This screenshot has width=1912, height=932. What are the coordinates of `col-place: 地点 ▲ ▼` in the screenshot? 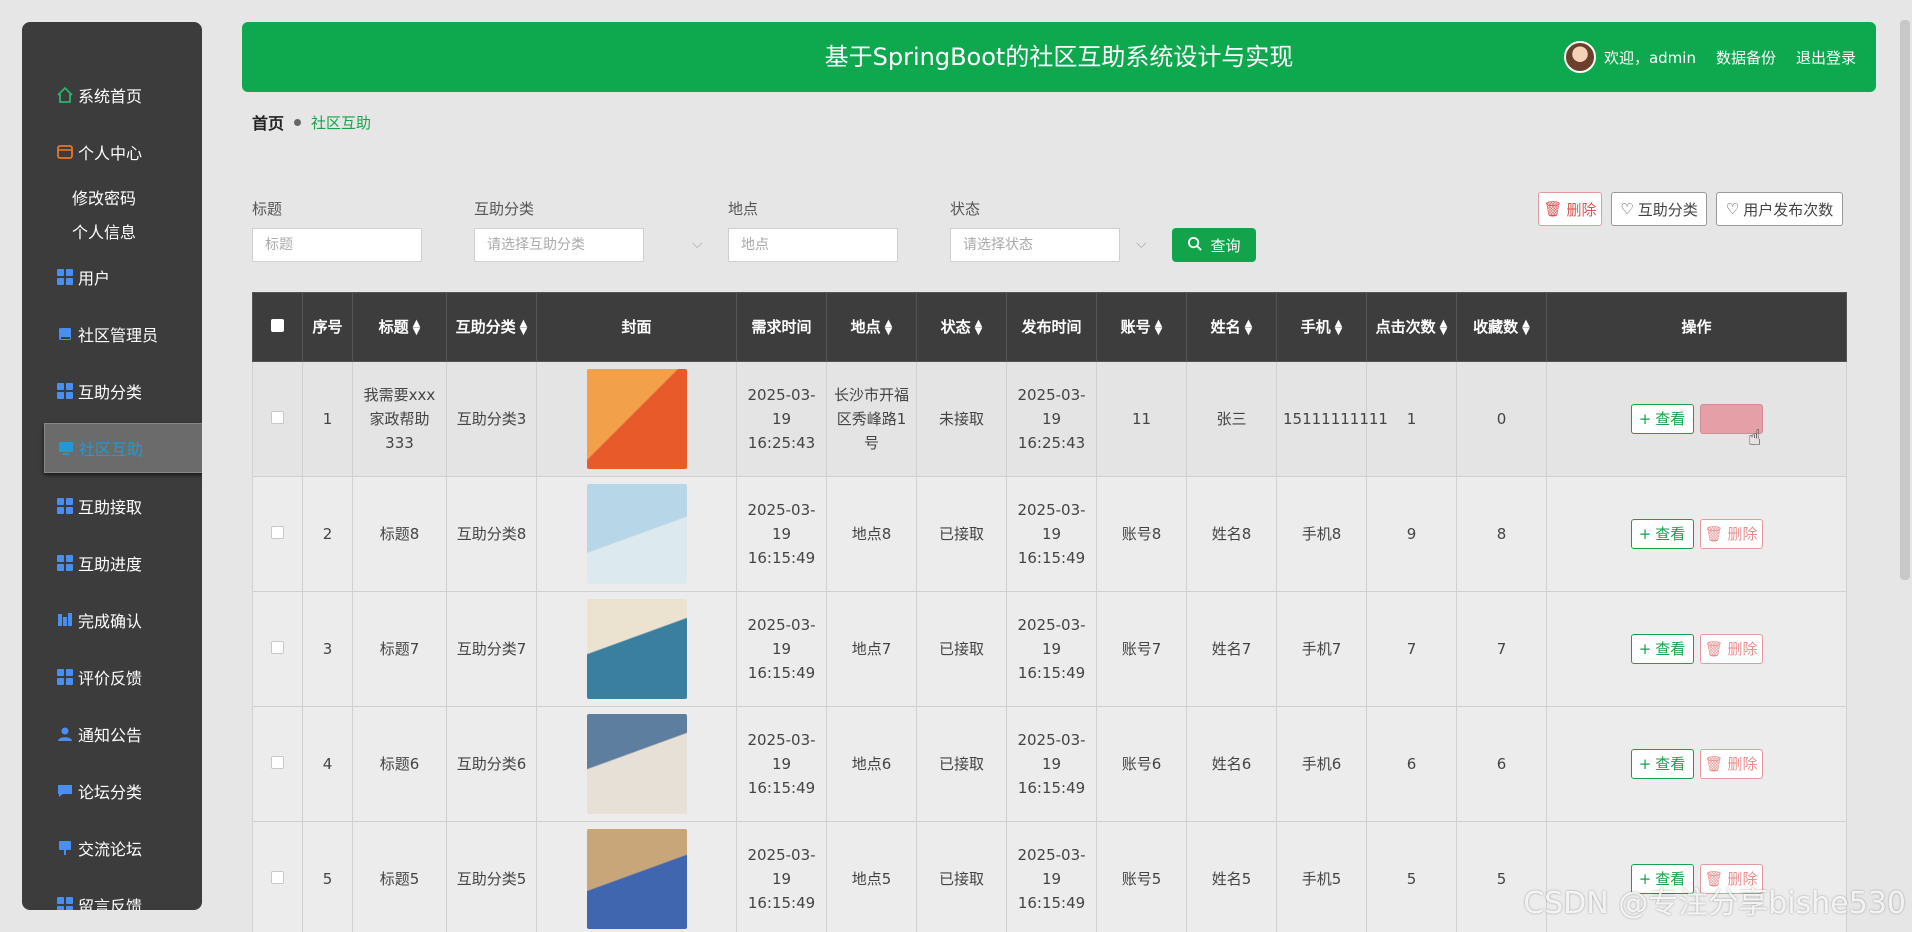 It's located at (871, 327).